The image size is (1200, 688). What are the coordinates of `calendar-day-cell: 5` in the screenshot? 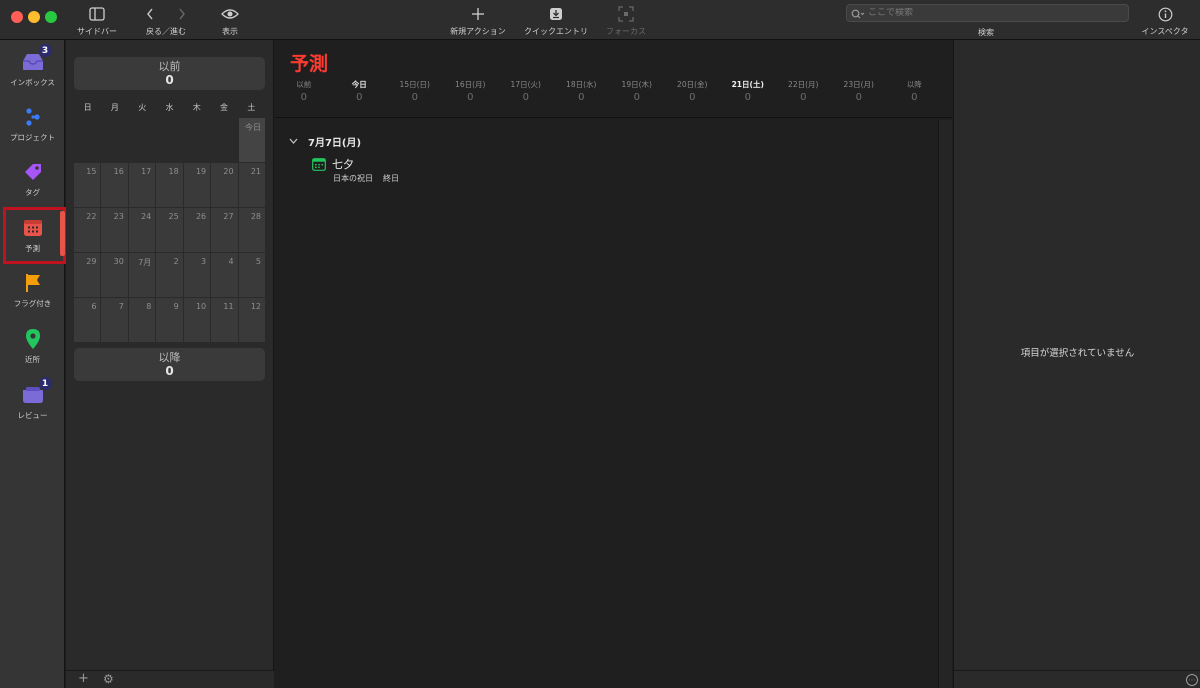 It's located at (251, 275).